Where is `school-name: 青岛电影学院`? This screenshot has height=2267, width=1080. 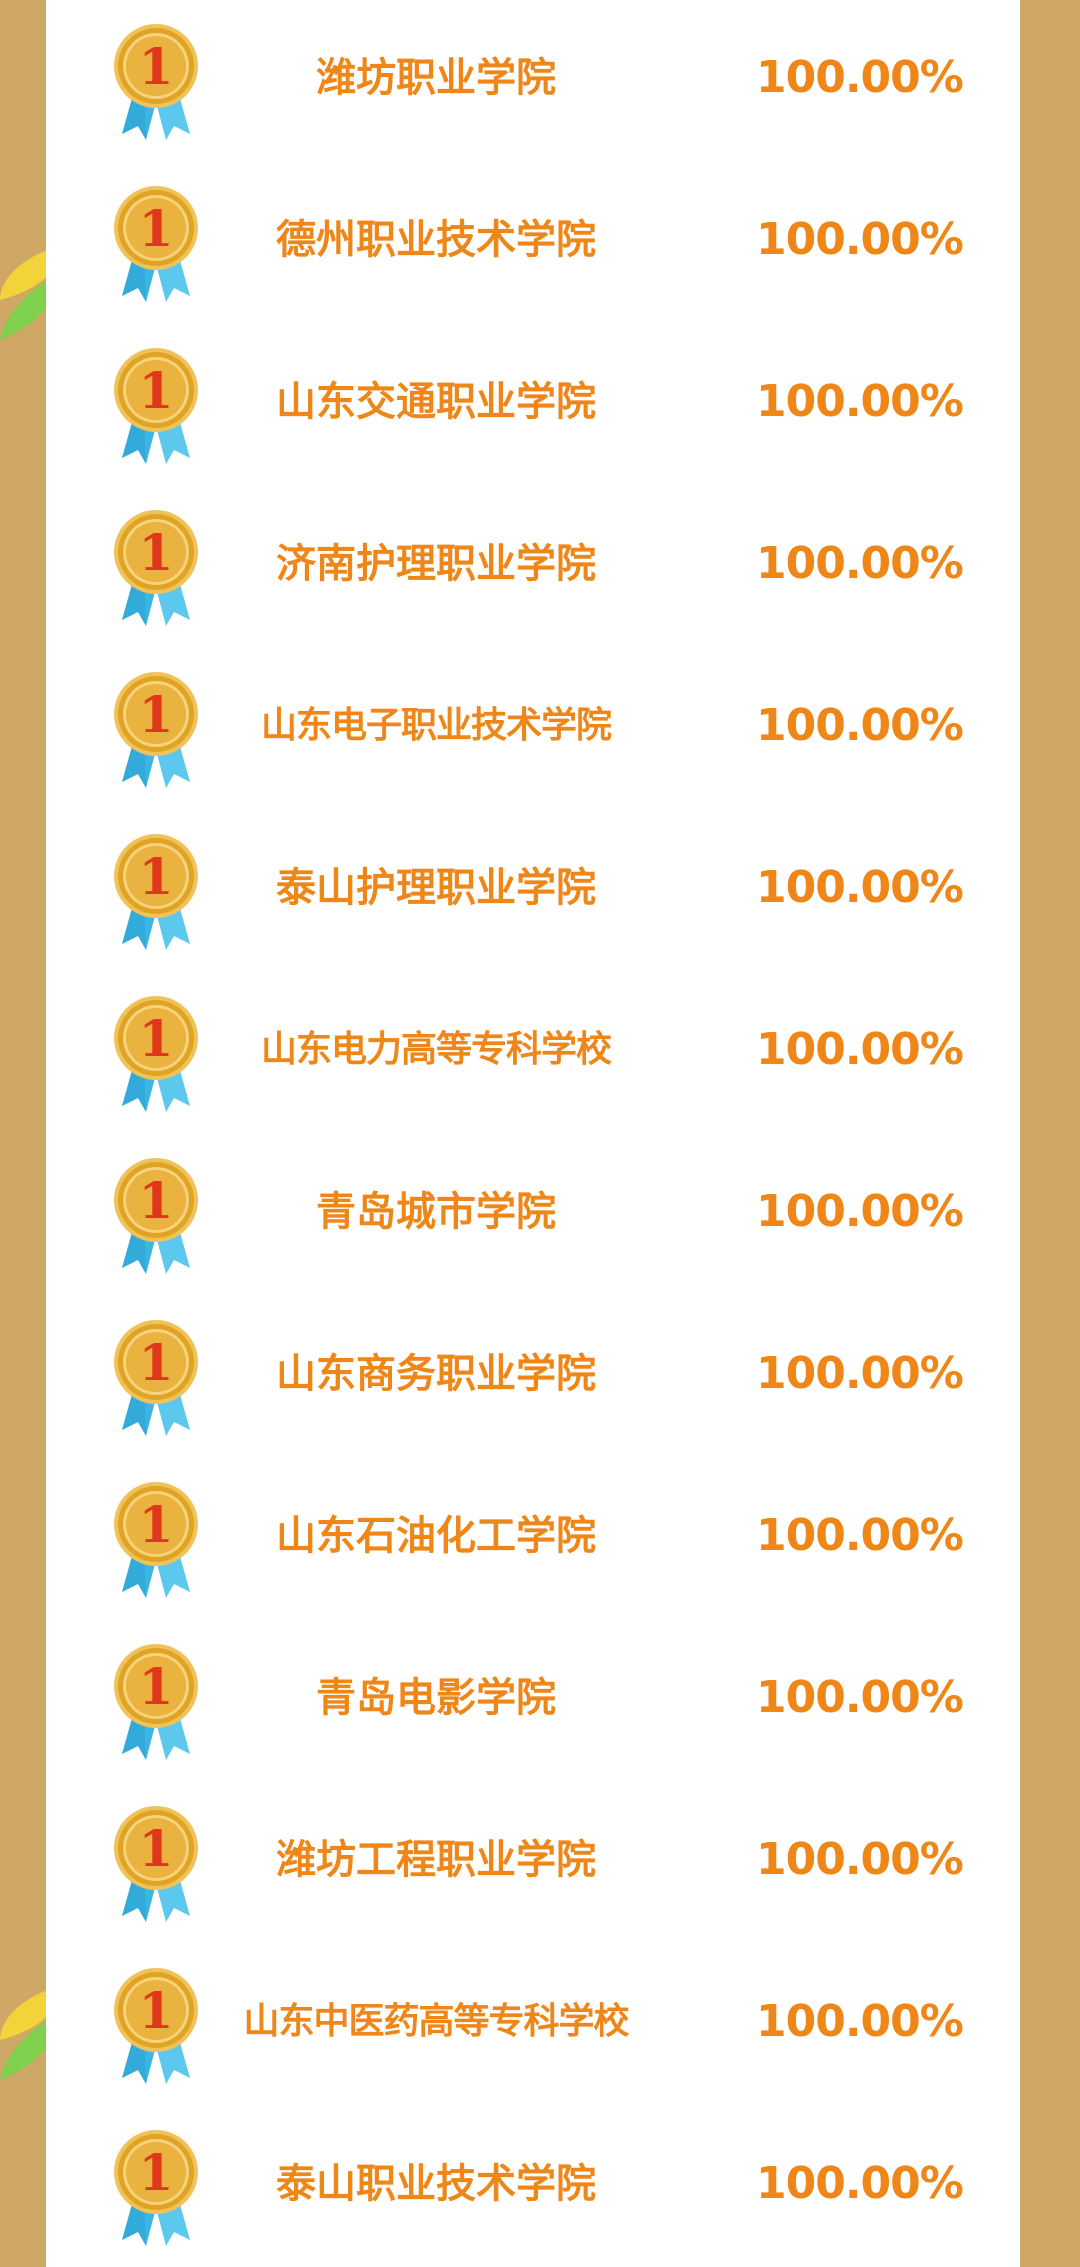 school-name: 青岛电影学院 is located at coordinates (436, 1698).